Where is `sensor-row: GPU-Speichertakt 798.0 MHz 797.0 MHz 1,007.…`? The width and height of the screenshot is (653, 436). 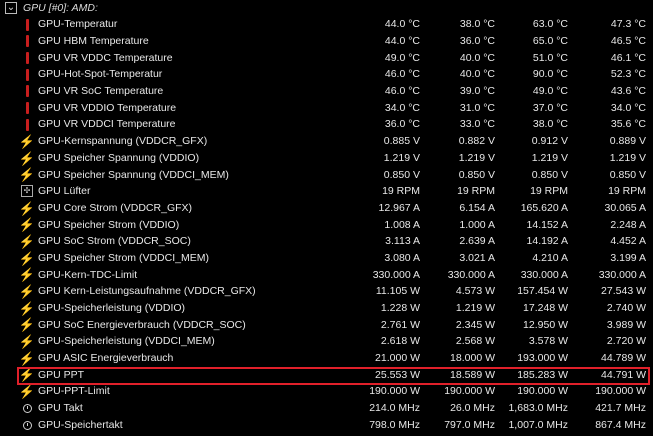 sensor-row: GPU-Speichertakt 798.0 MHz 797.0 MHz 1,007.… is located at coordinates (326, 425).